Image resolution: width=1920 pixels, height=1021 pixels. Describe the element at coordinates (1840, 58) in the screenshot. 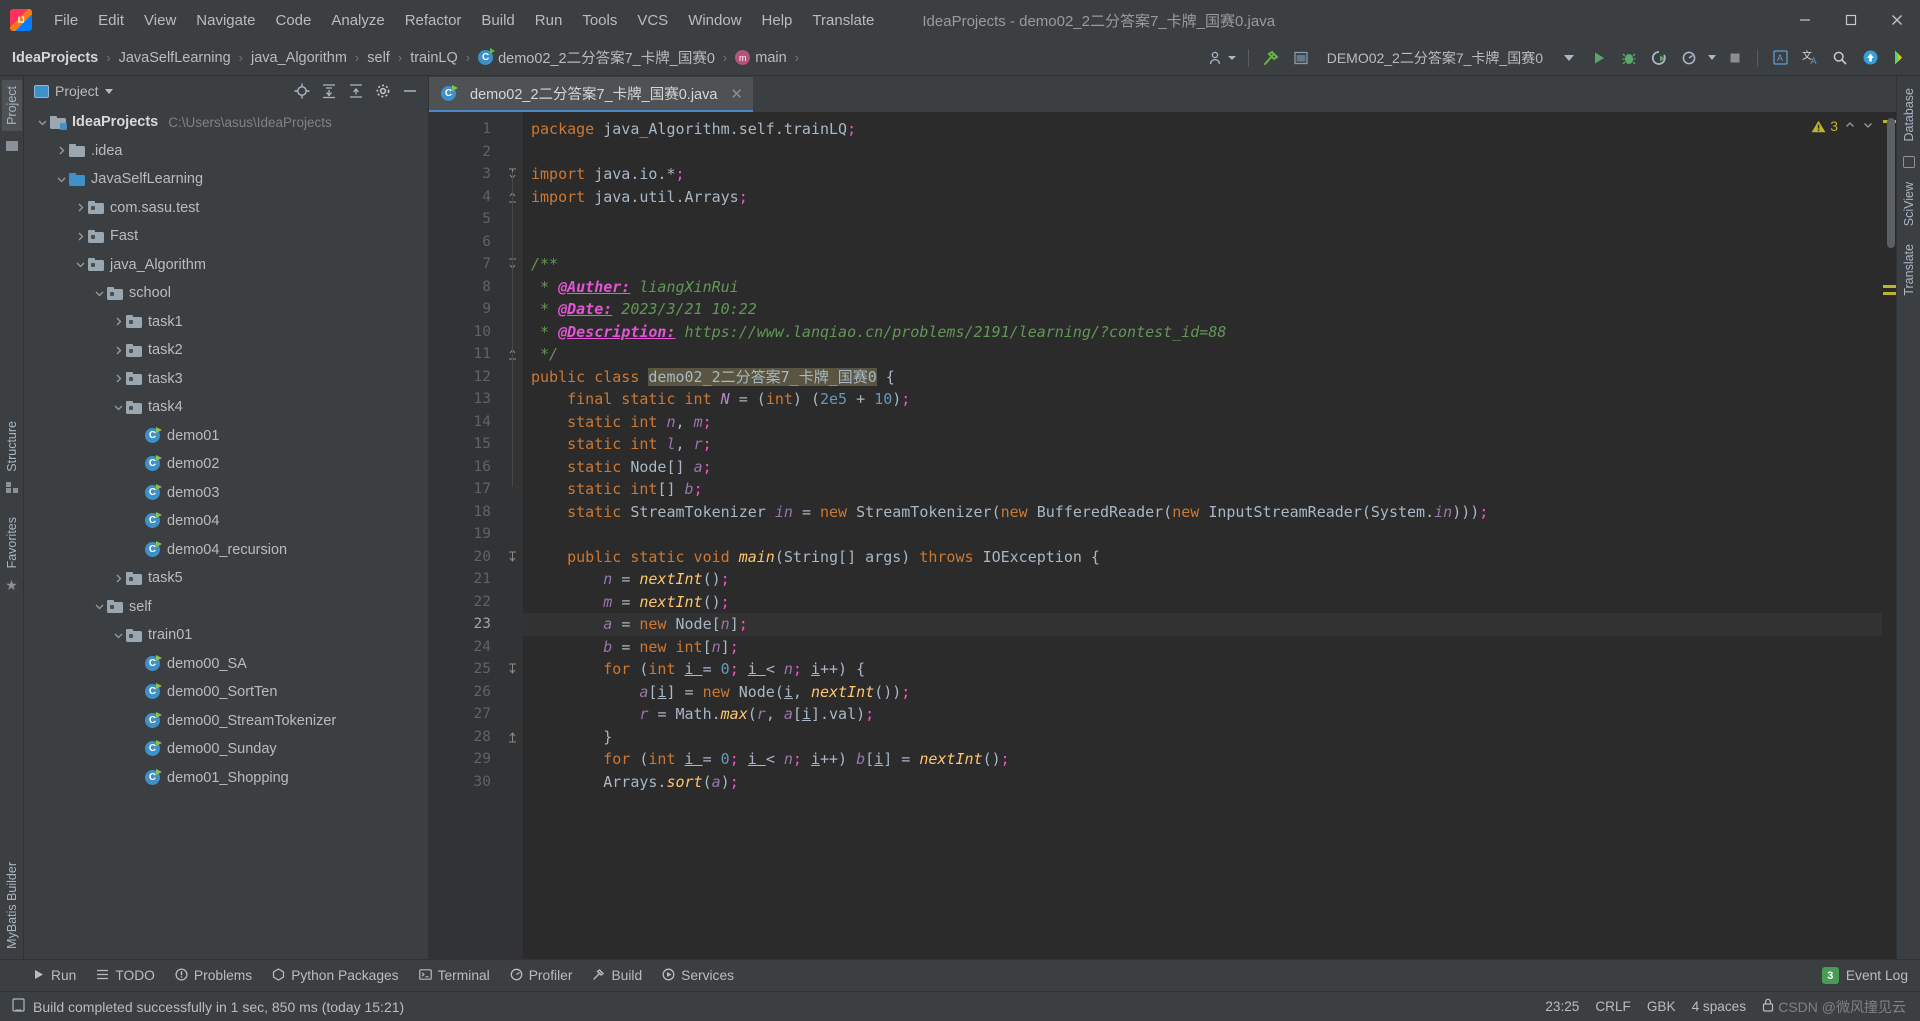

I see `search-icon` at that location.